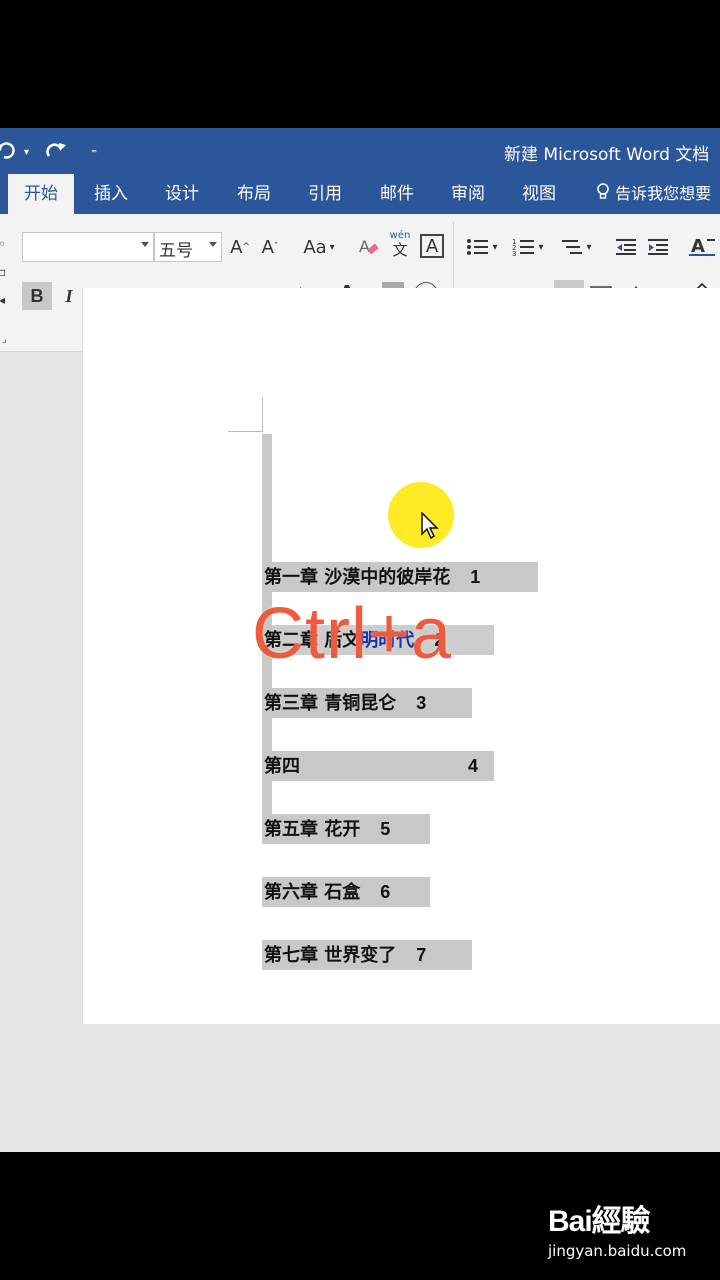 This screenshot has height=1280, width=720. I want to click on increase-indent-button, so click(658, 247).